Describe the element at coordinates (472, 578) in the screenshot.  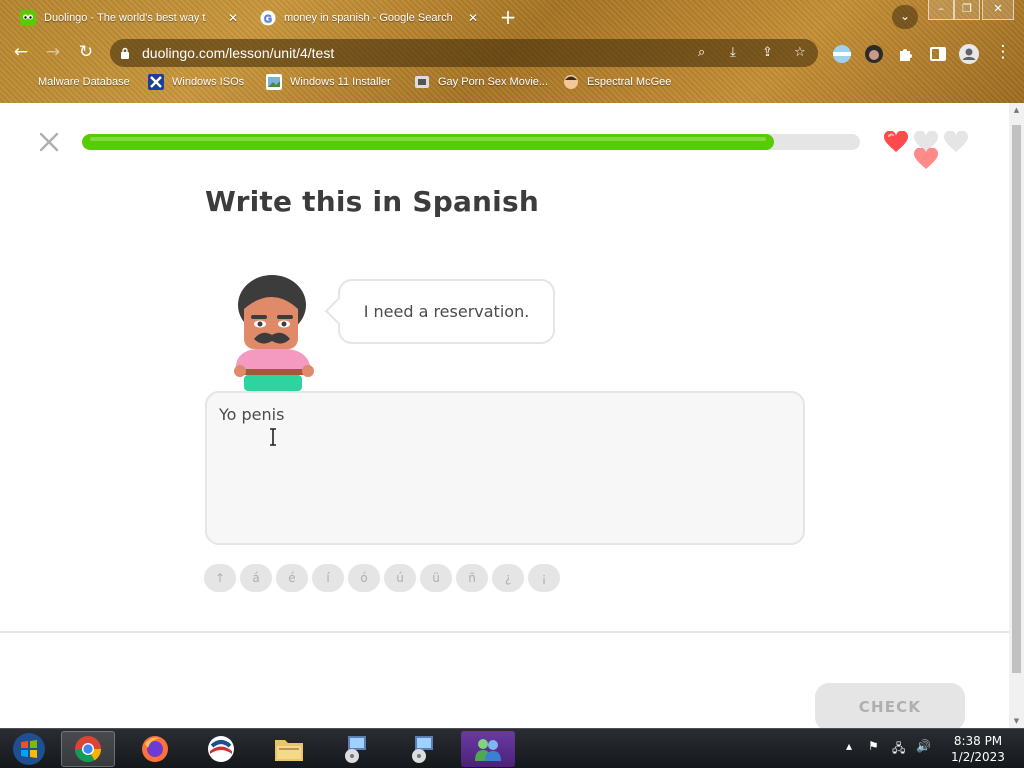
I see `char-button: ñ` at that location.